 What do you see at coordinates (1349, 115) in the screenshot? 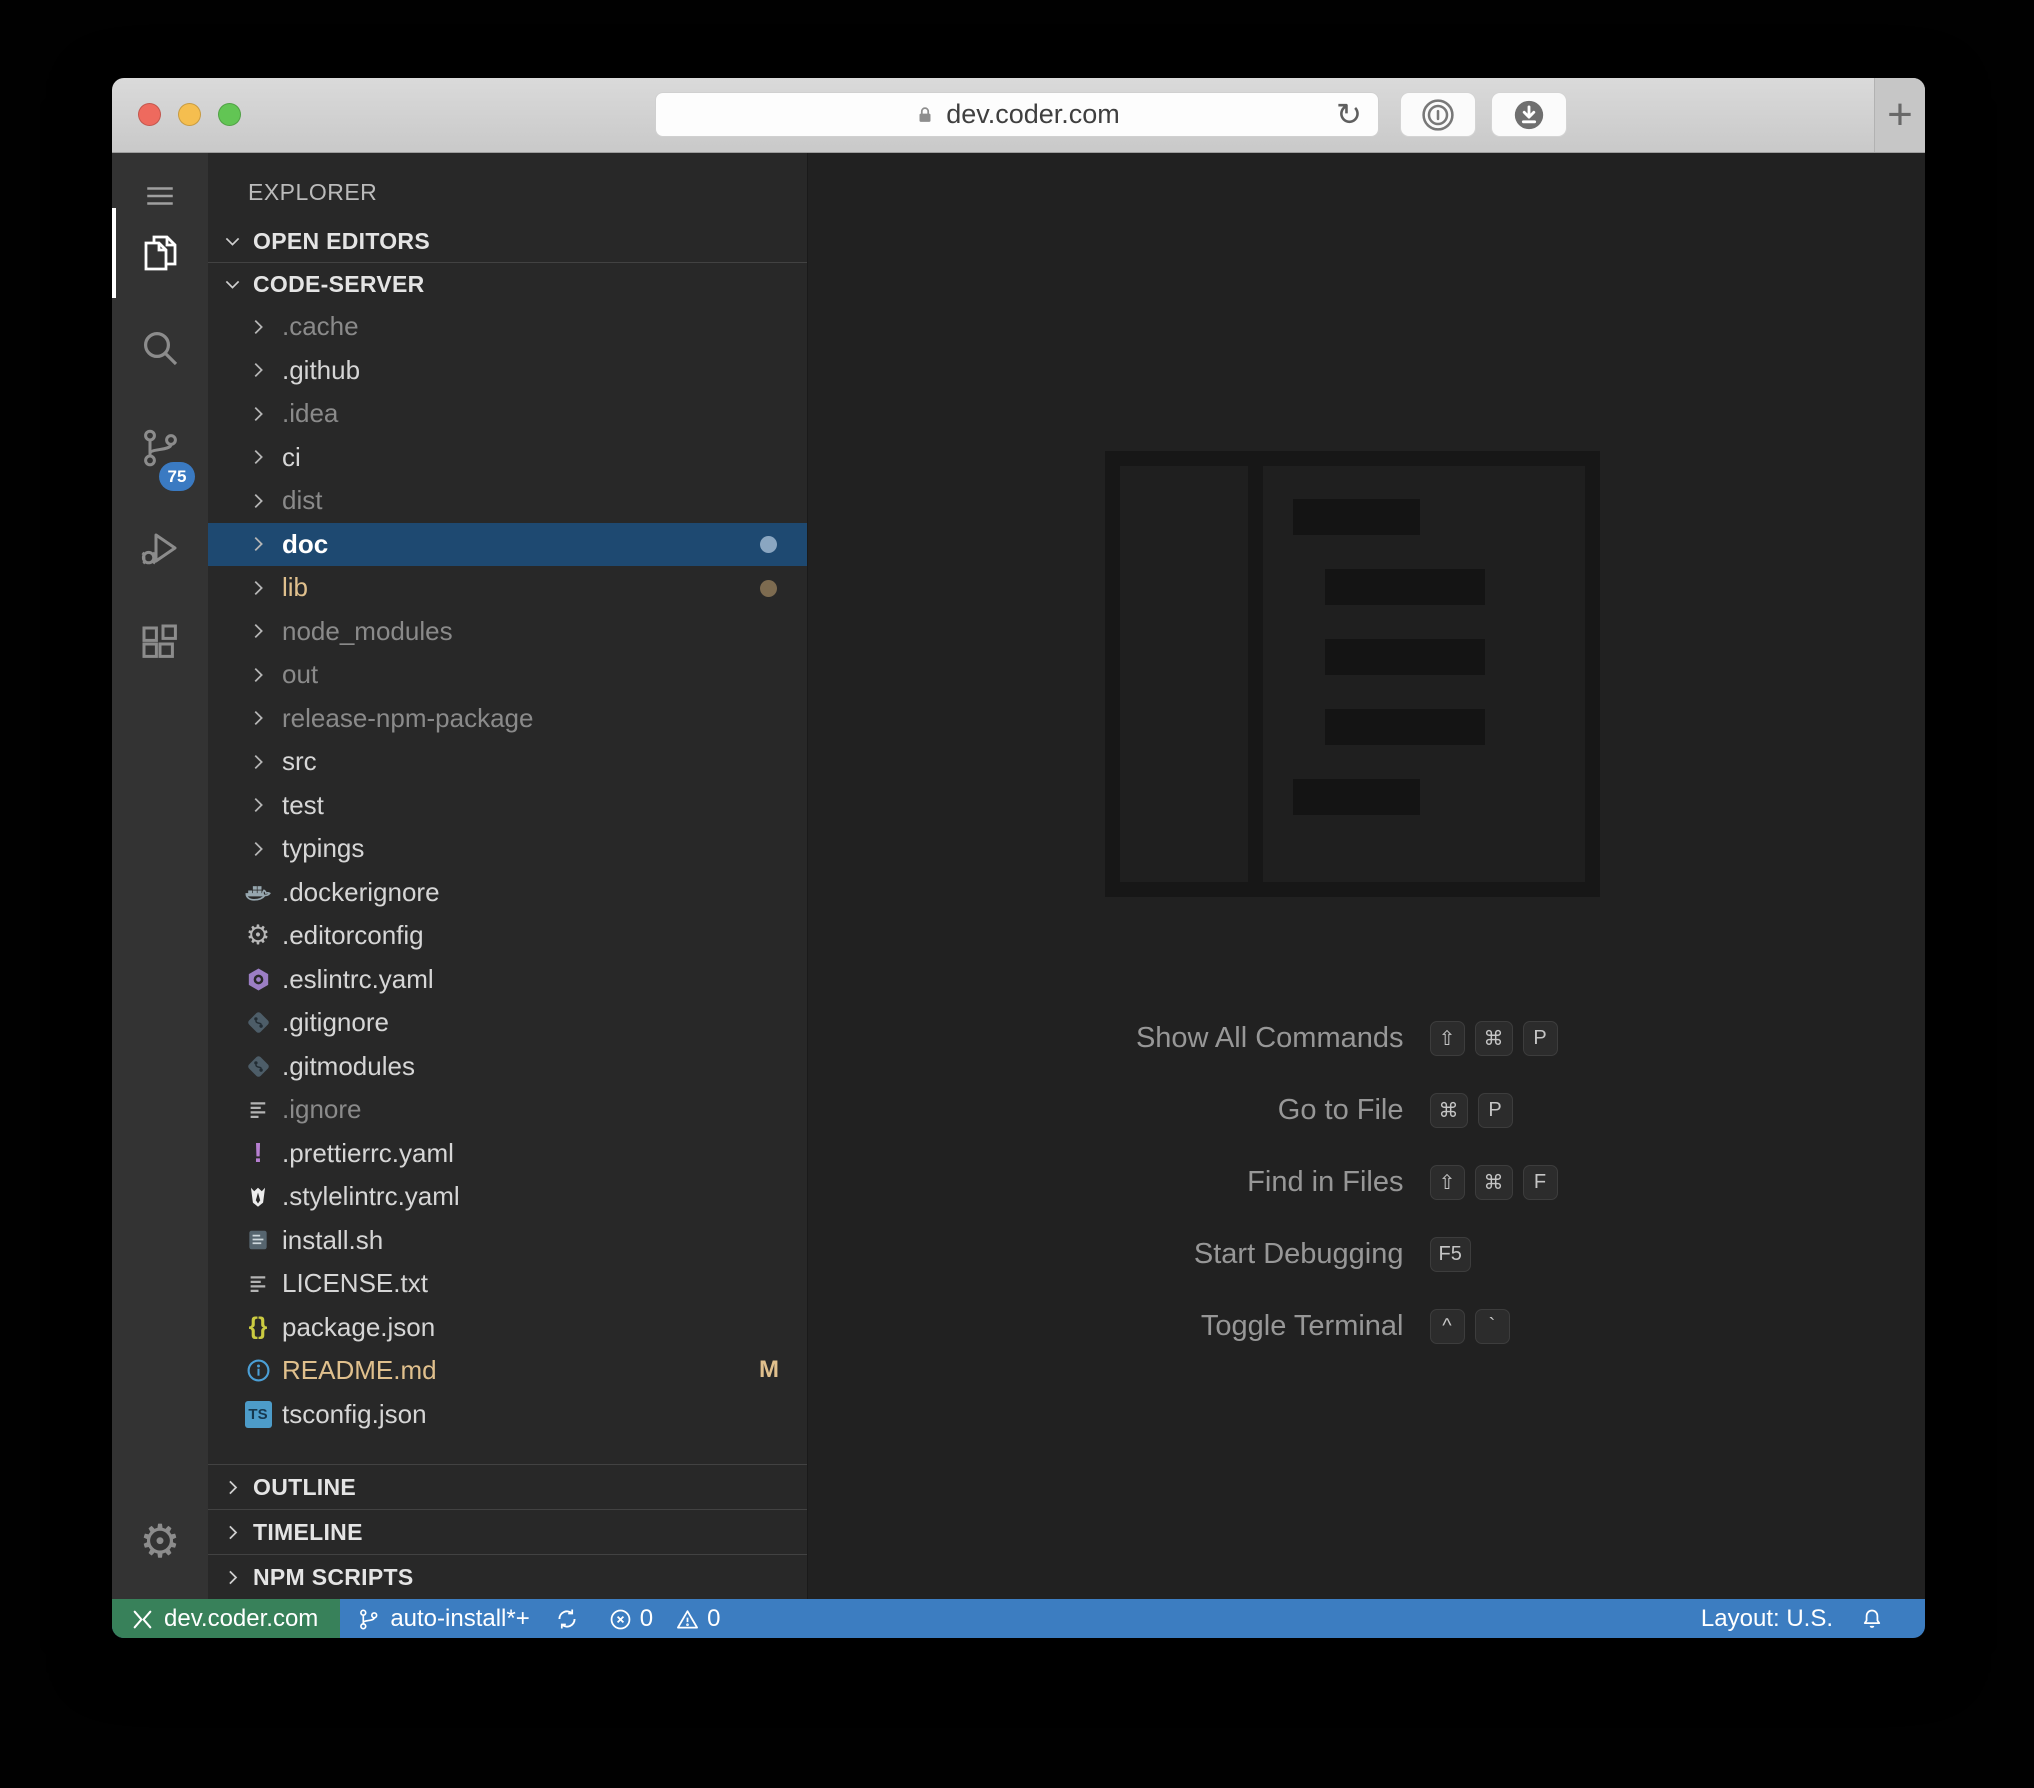
I see `reload-button: ↻` at bounding box center [1349, 115].